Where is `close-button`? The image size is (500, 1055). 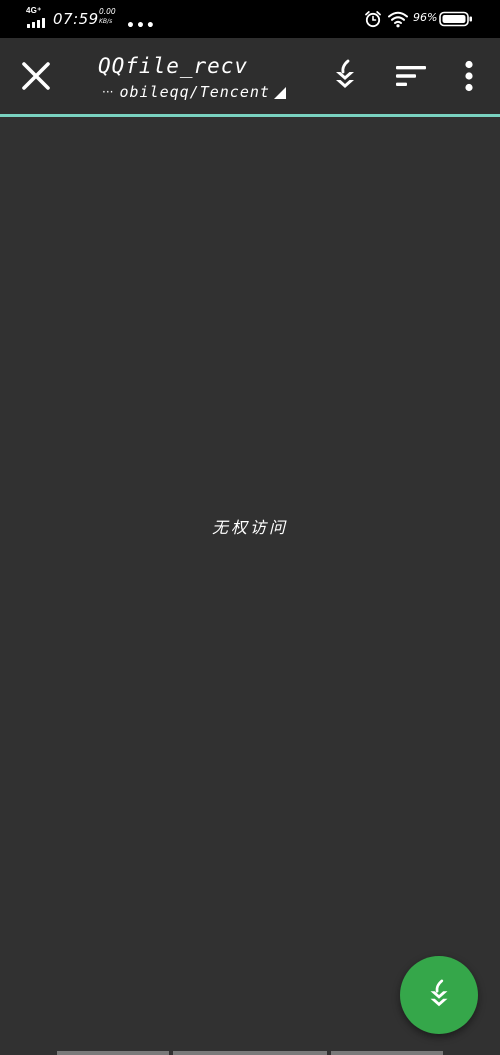 close-button is located at coordinates (36, 76).